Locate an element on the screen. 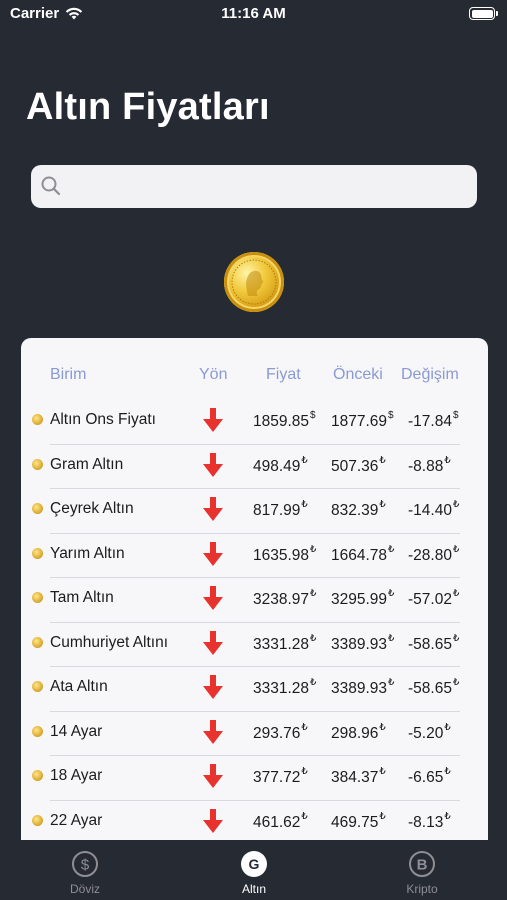  price-value: 1635.98₺ is located at coordinates (285, 553).